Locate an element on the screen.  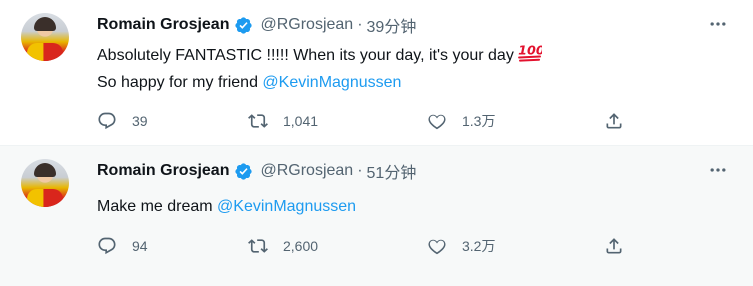
retweet-button: 2,600 is located at coordinates (283, 246).